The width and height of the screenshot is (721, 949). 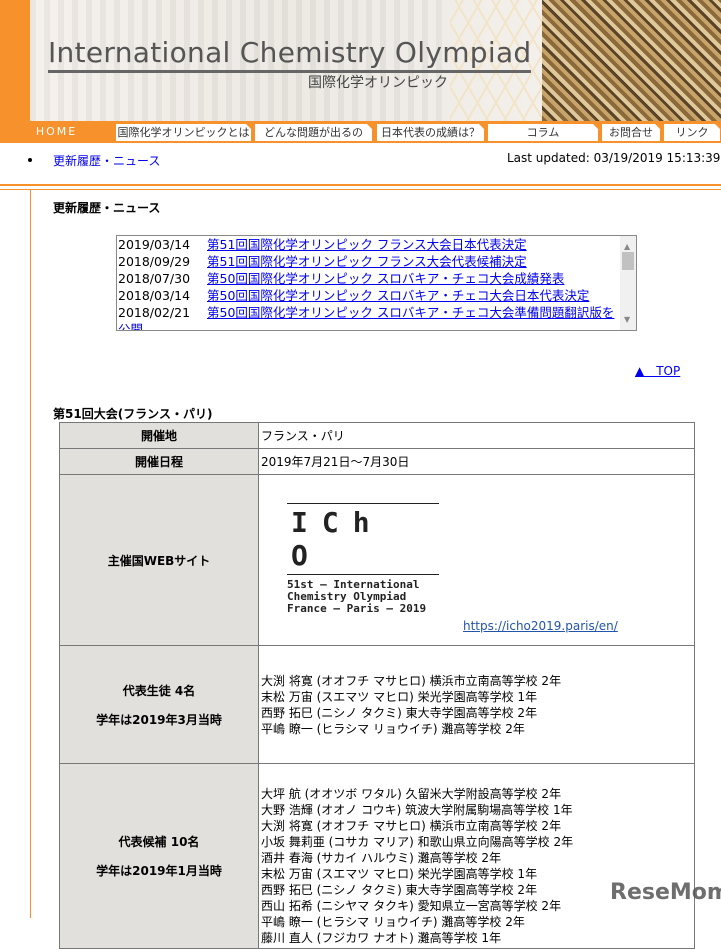 What do you see at coordinates (628, 261) in the screenshot?
I see `scroll-thumb` at bounding box center [628, 261].